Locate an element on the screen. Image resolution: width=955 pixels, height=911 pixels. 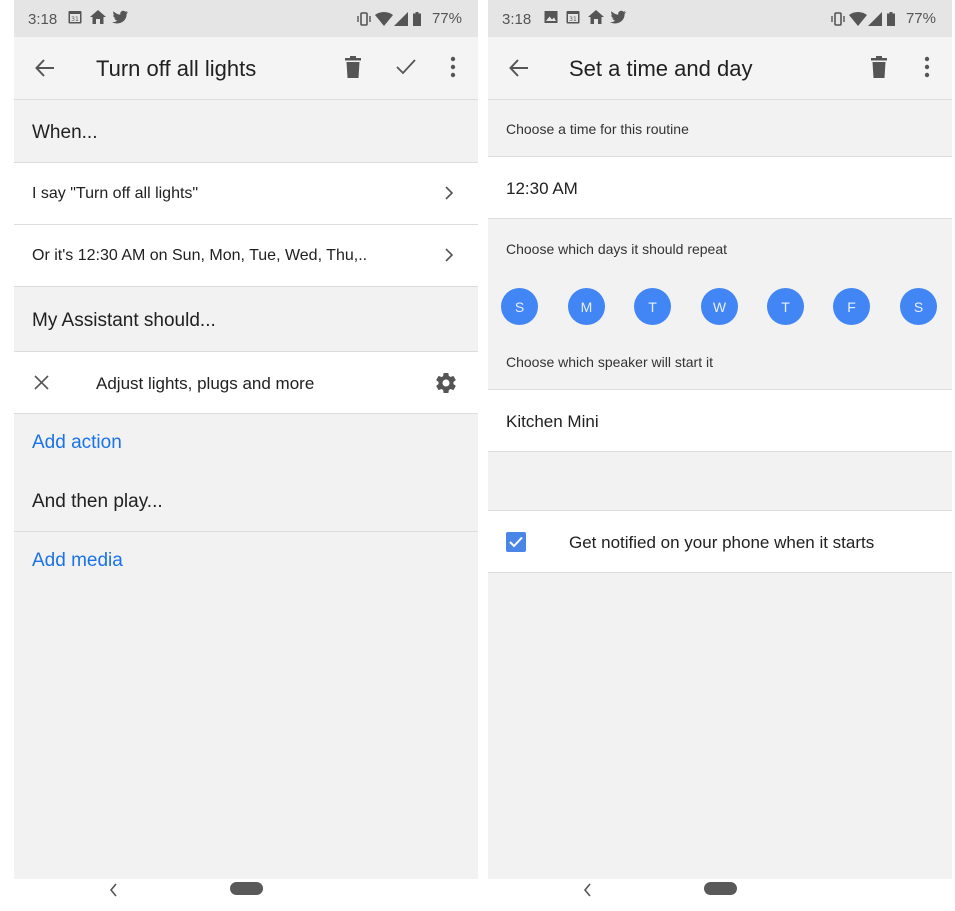
day-toggle-thursday: T is located at coordinates (785, 306).